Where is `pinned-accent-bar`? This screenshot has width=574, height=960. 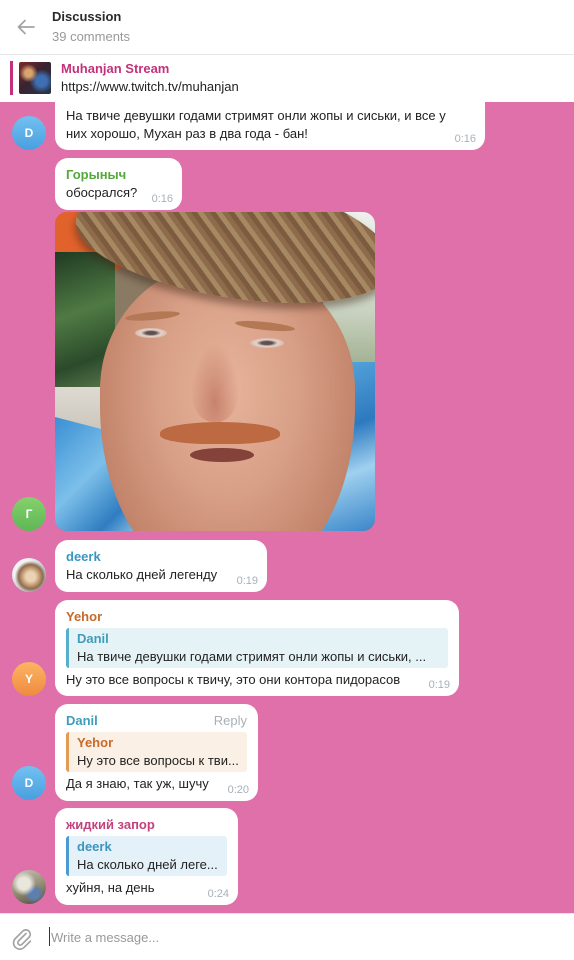 pinned-accent-bar is located at coordinates (11, 78).